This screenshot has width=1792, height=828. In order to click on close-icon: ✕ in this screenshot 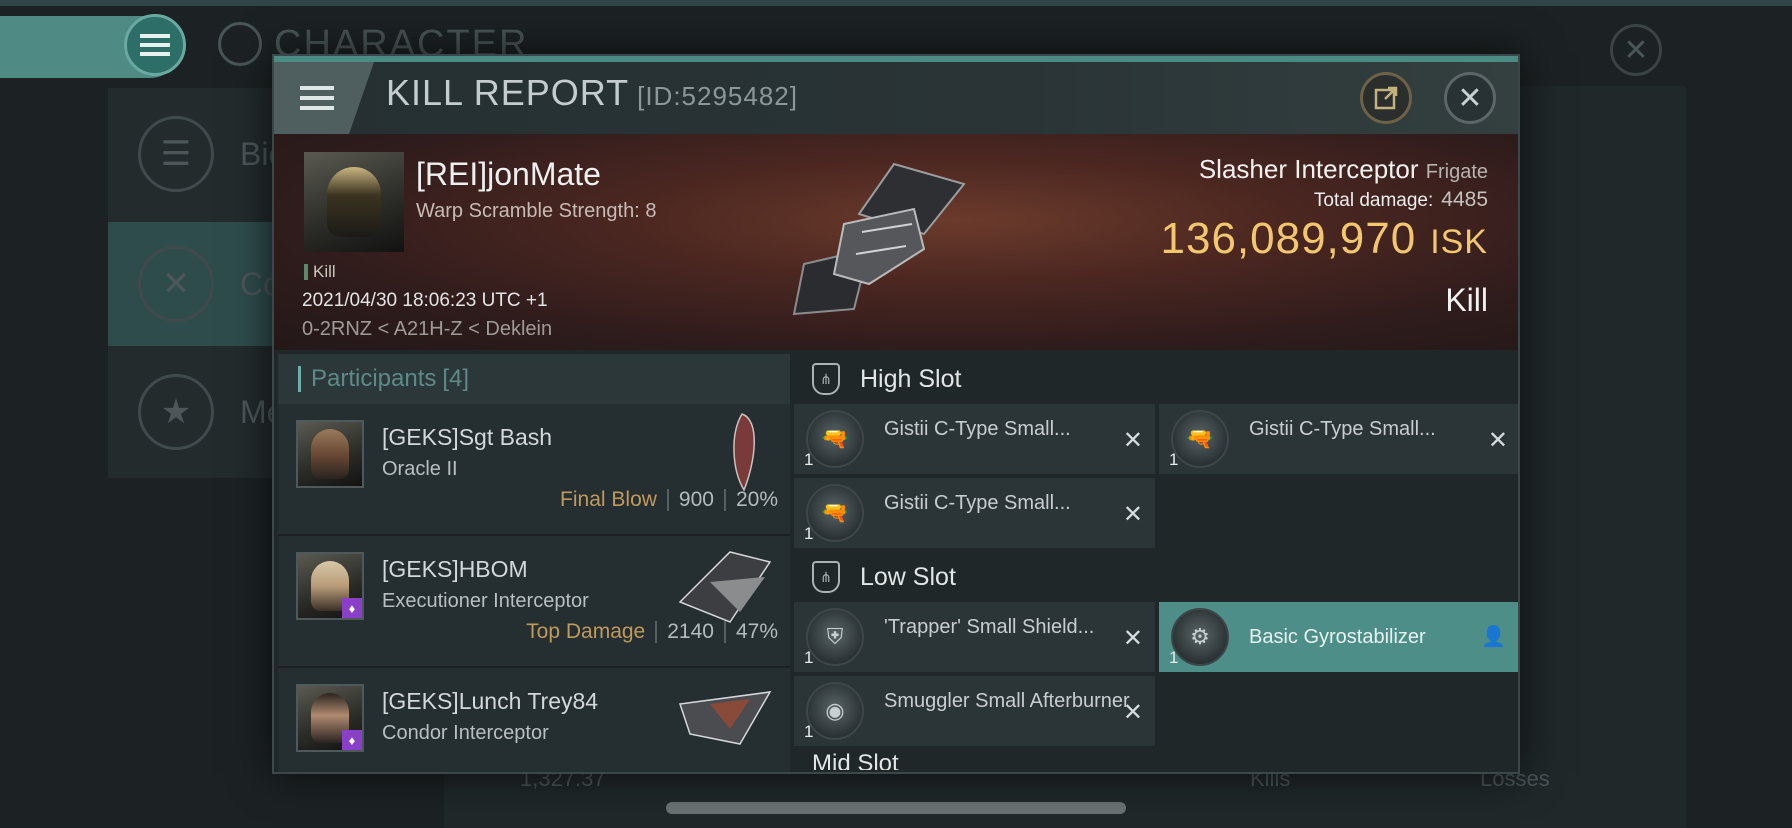, I will do `click(1470, 98)`.